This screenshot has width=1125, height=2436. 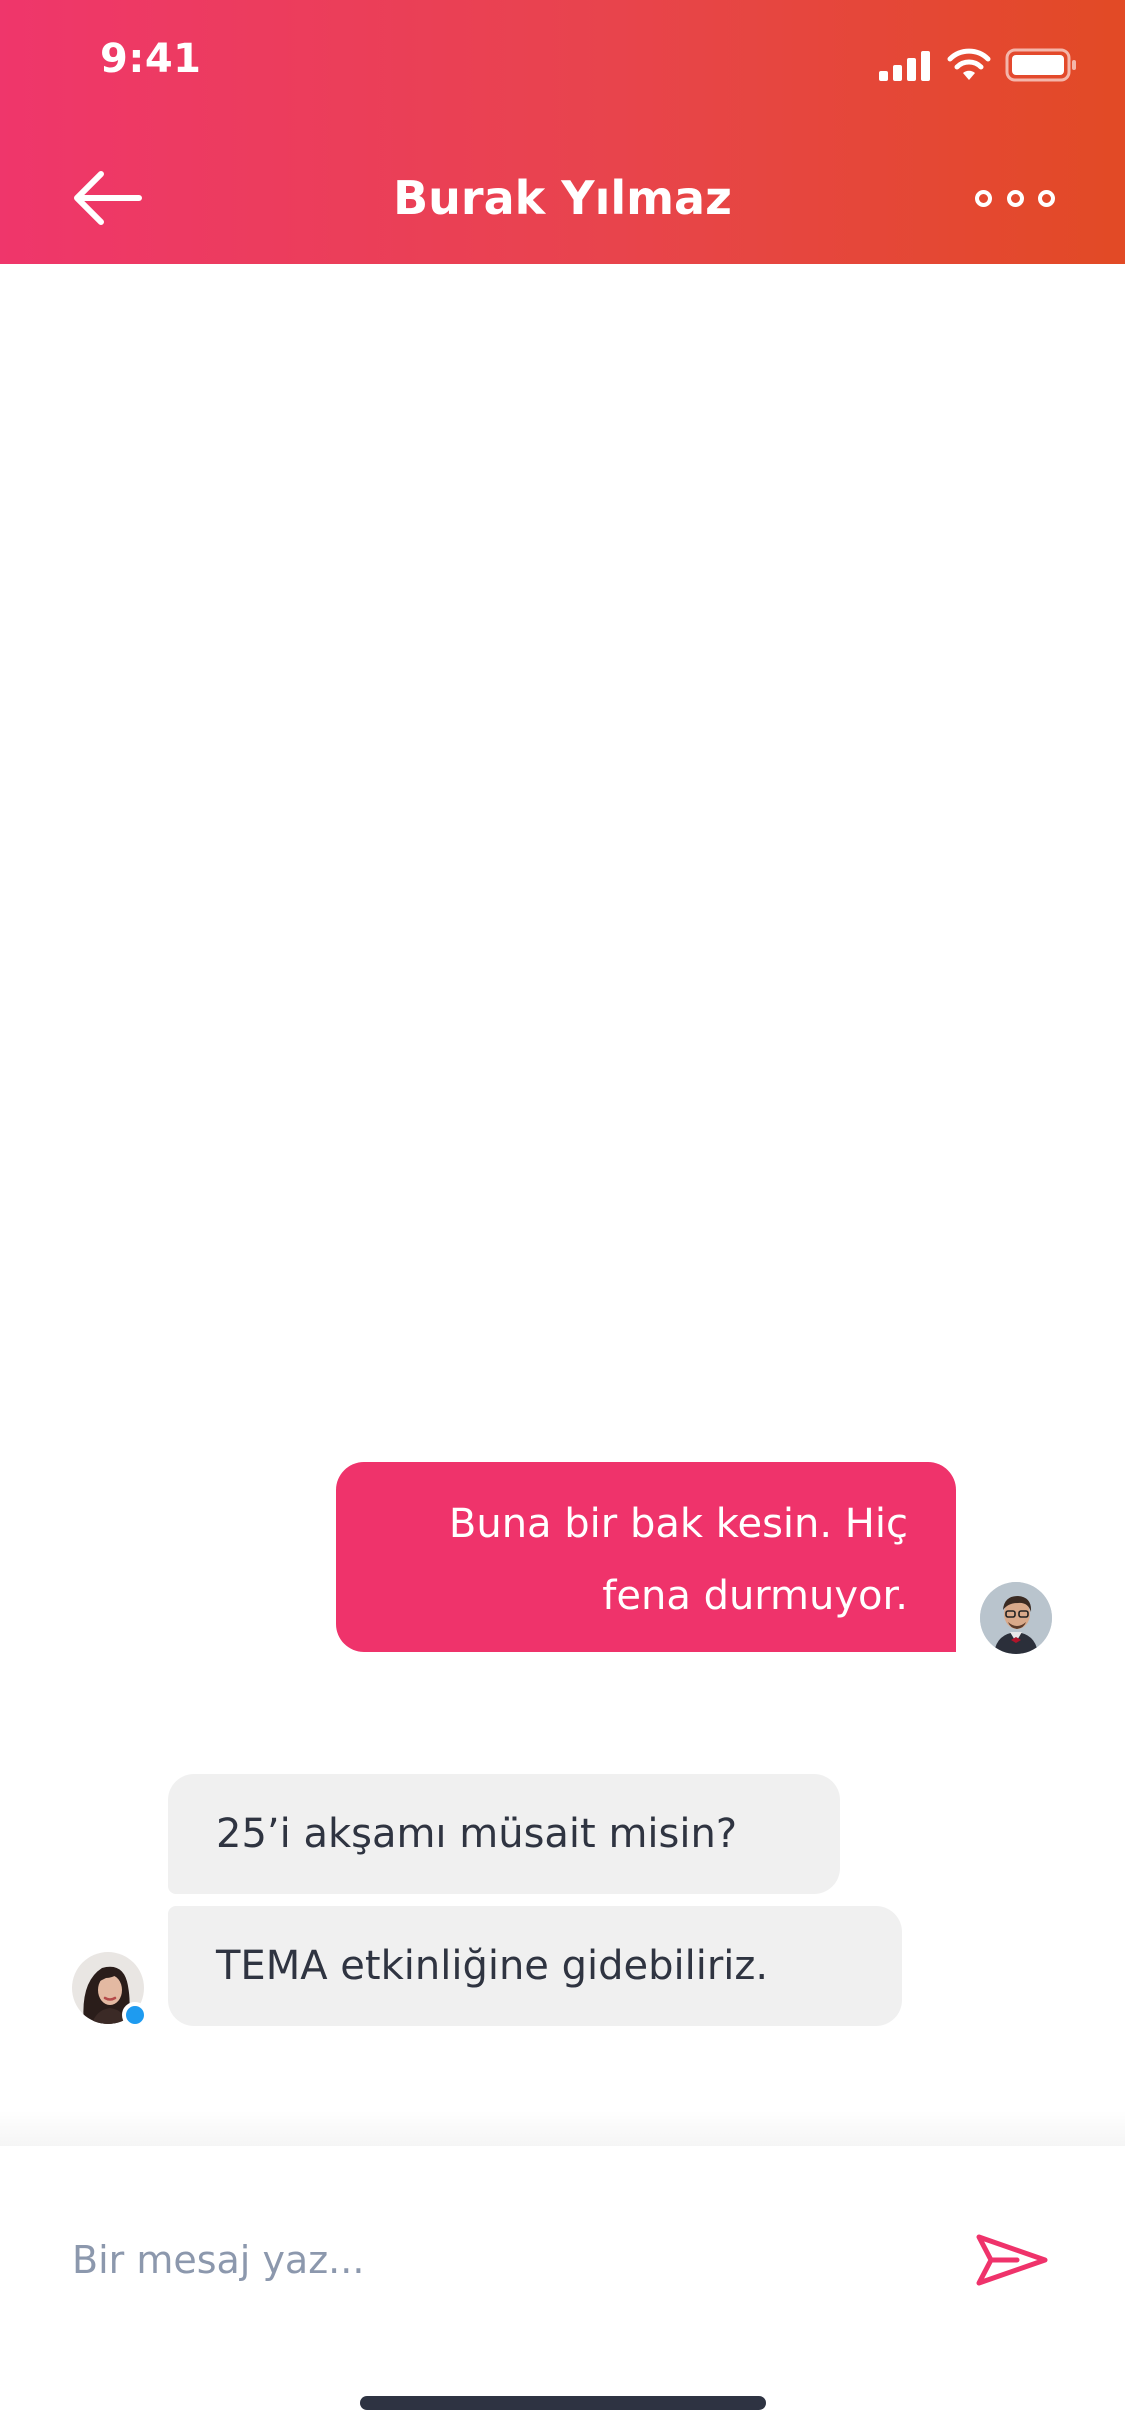 I want to click on incoming-message: 25’i akşamı müsait misin?, so click(x=504, y=1834).